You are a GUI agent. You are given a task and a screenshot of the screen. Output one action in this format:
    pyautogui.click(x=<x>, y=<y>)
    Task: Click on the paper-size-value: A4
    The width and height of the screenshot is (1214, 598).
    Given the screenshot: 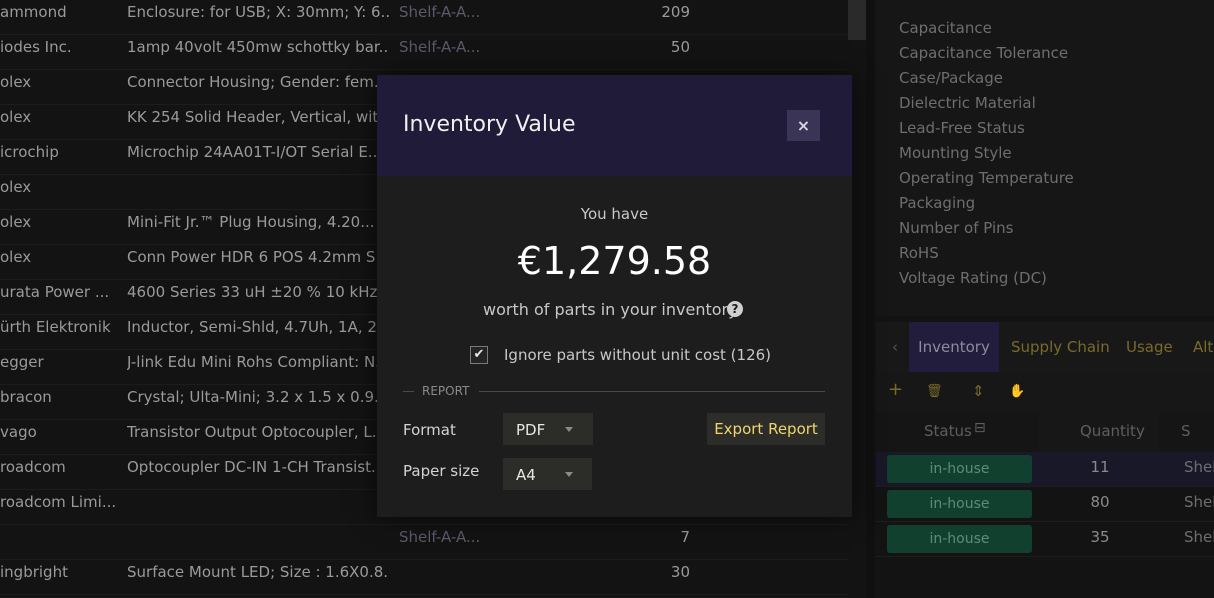 What is the action you would take?
    pyautogui.click(x=526, y=475)
    